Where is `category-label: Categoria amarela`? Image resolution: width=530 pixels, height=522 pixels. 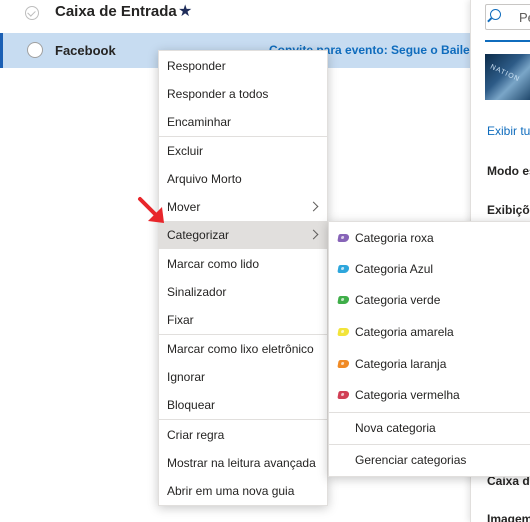
category-label: Categoria amarela is located at coordinates (404, 332).